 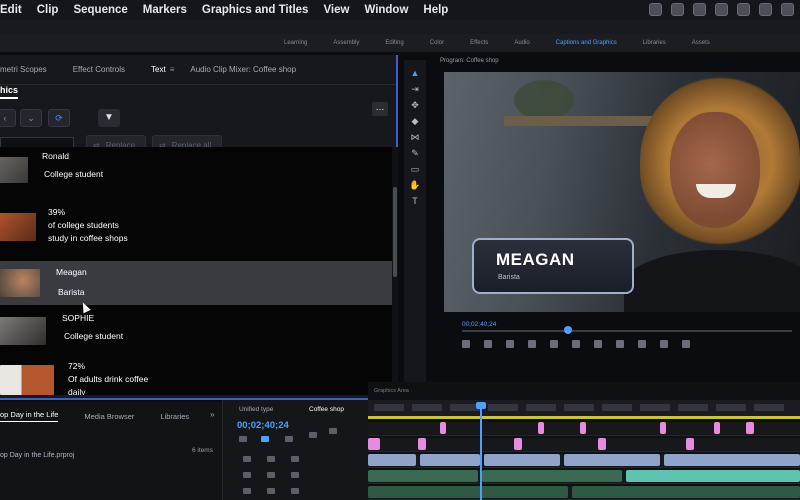 I want to click on program-timecode: 00;02;40;24, so click(x=479, y=324).